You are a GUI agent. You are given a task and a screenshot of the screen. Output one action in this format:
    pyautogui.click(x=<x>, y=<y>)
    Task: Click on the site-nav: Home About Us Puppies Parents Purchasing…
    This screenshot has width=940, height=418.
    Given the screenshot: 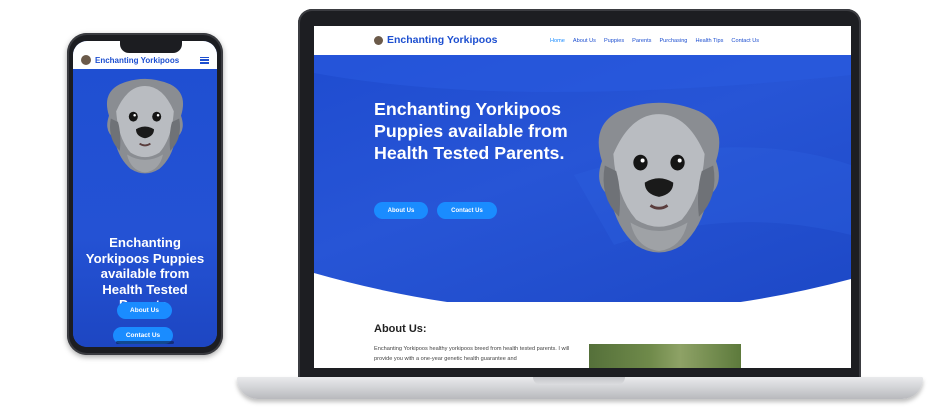 What is the action you would take?
    pyautogui.click(x=658, y=41)
    